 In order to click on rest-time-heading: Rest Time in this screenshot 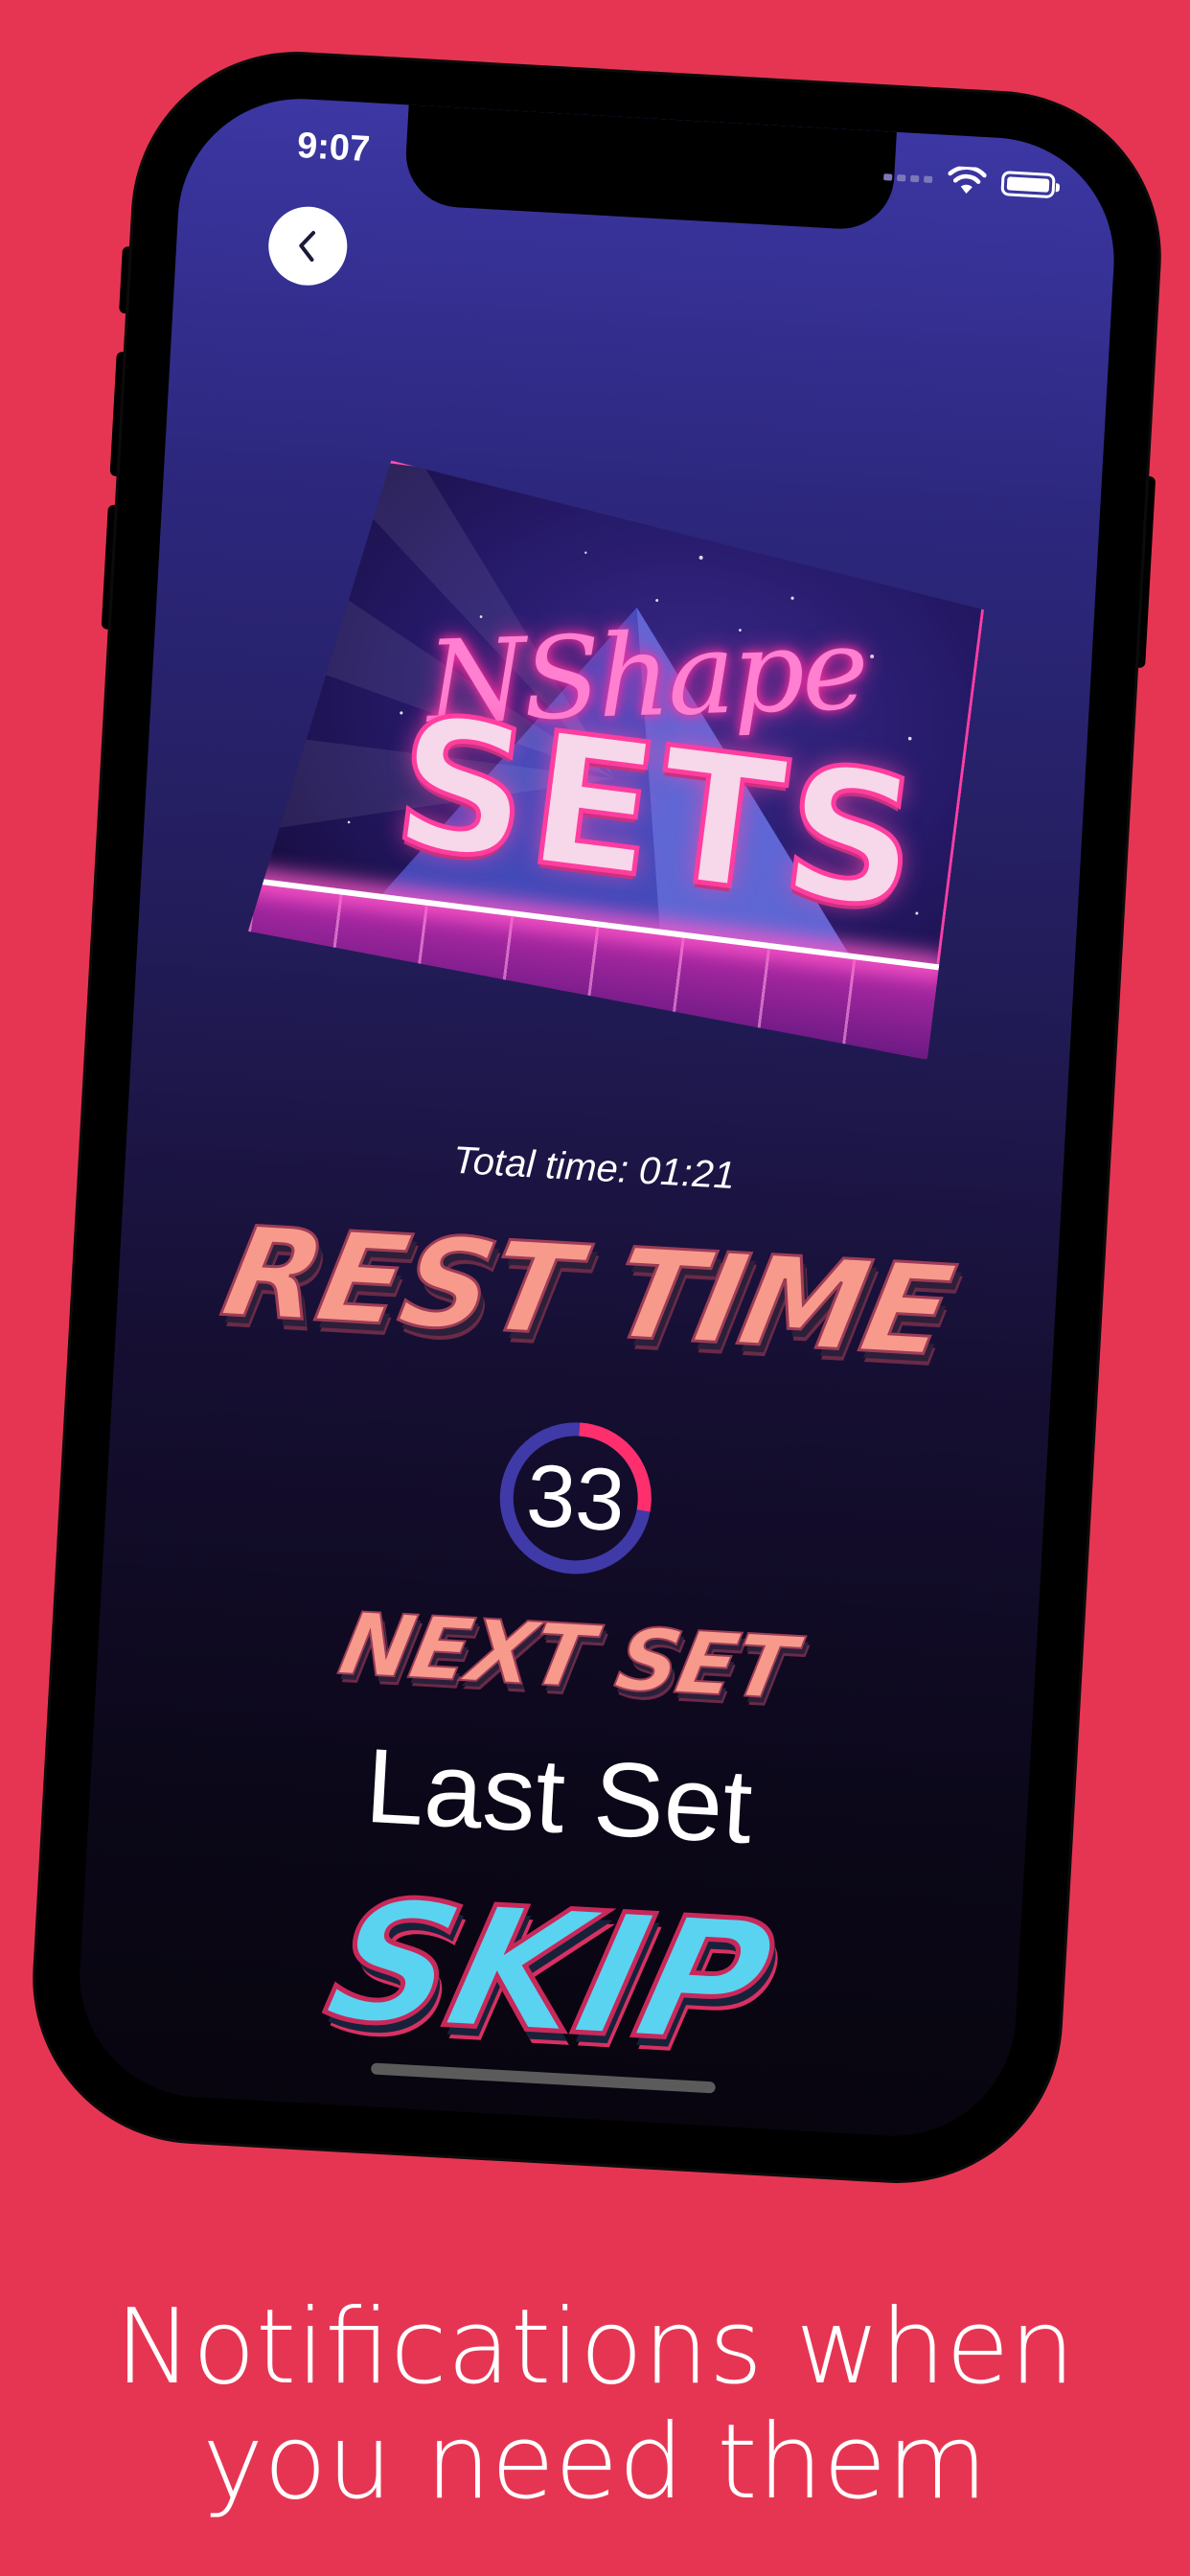, I will do `click(587, 1292)`.